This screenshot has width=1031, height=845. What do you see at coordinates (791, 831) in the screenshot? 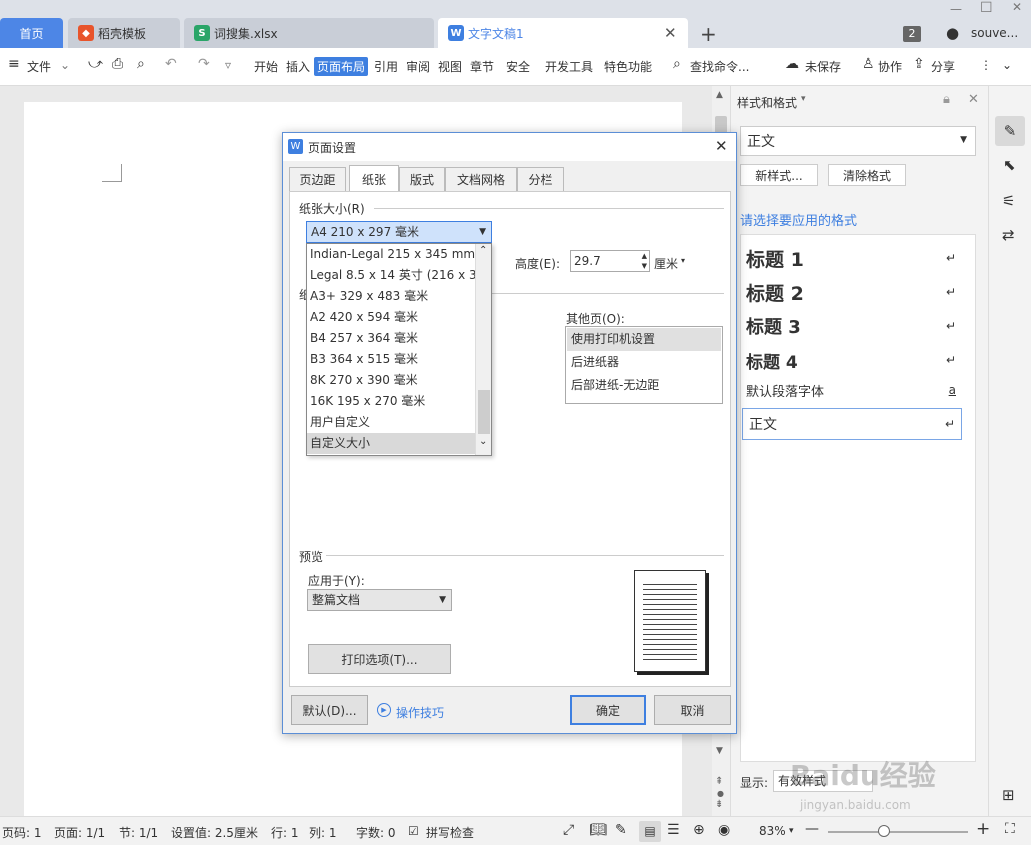
I see `zoom-dropdown-icon: ▾` at bounding box center [791, 831].